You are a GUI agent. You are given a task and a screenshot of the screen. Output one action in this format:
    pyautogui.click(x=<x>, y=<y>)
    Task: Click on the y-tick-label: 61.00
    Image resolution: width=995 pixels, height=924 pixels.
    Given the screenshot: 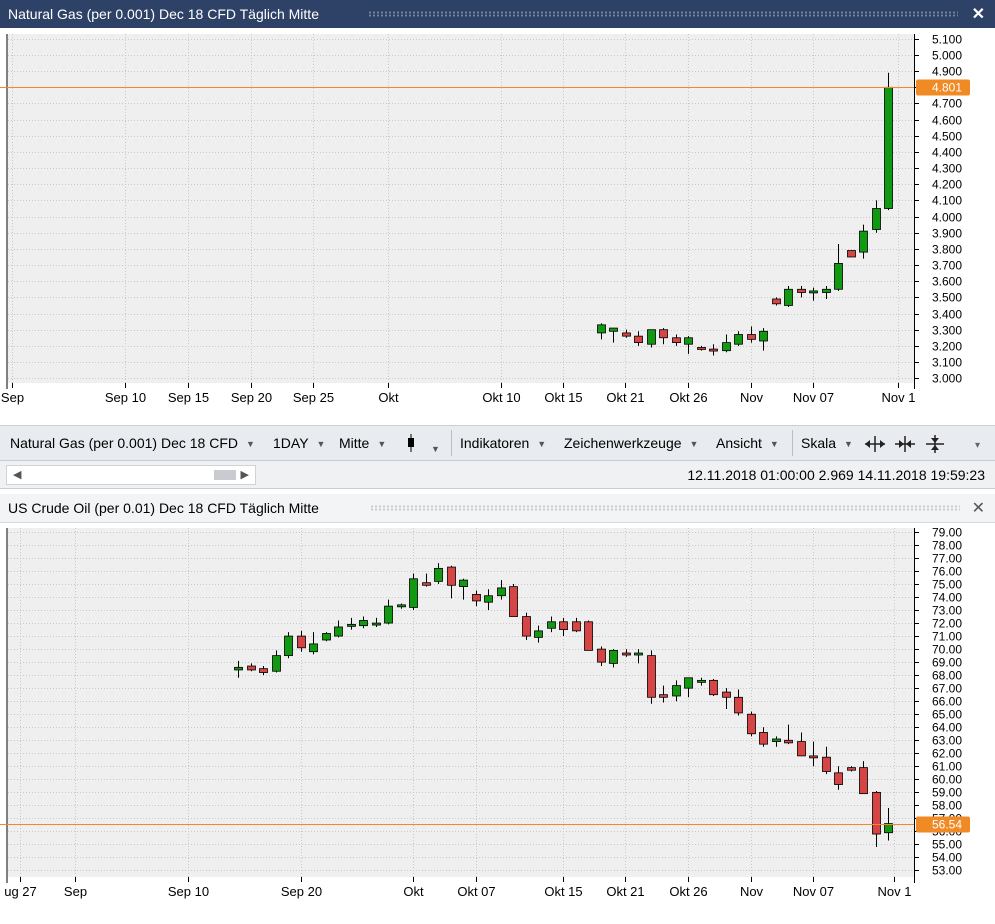 What is the action you would take?
    pyautogui.click(x=947, y=767)
    